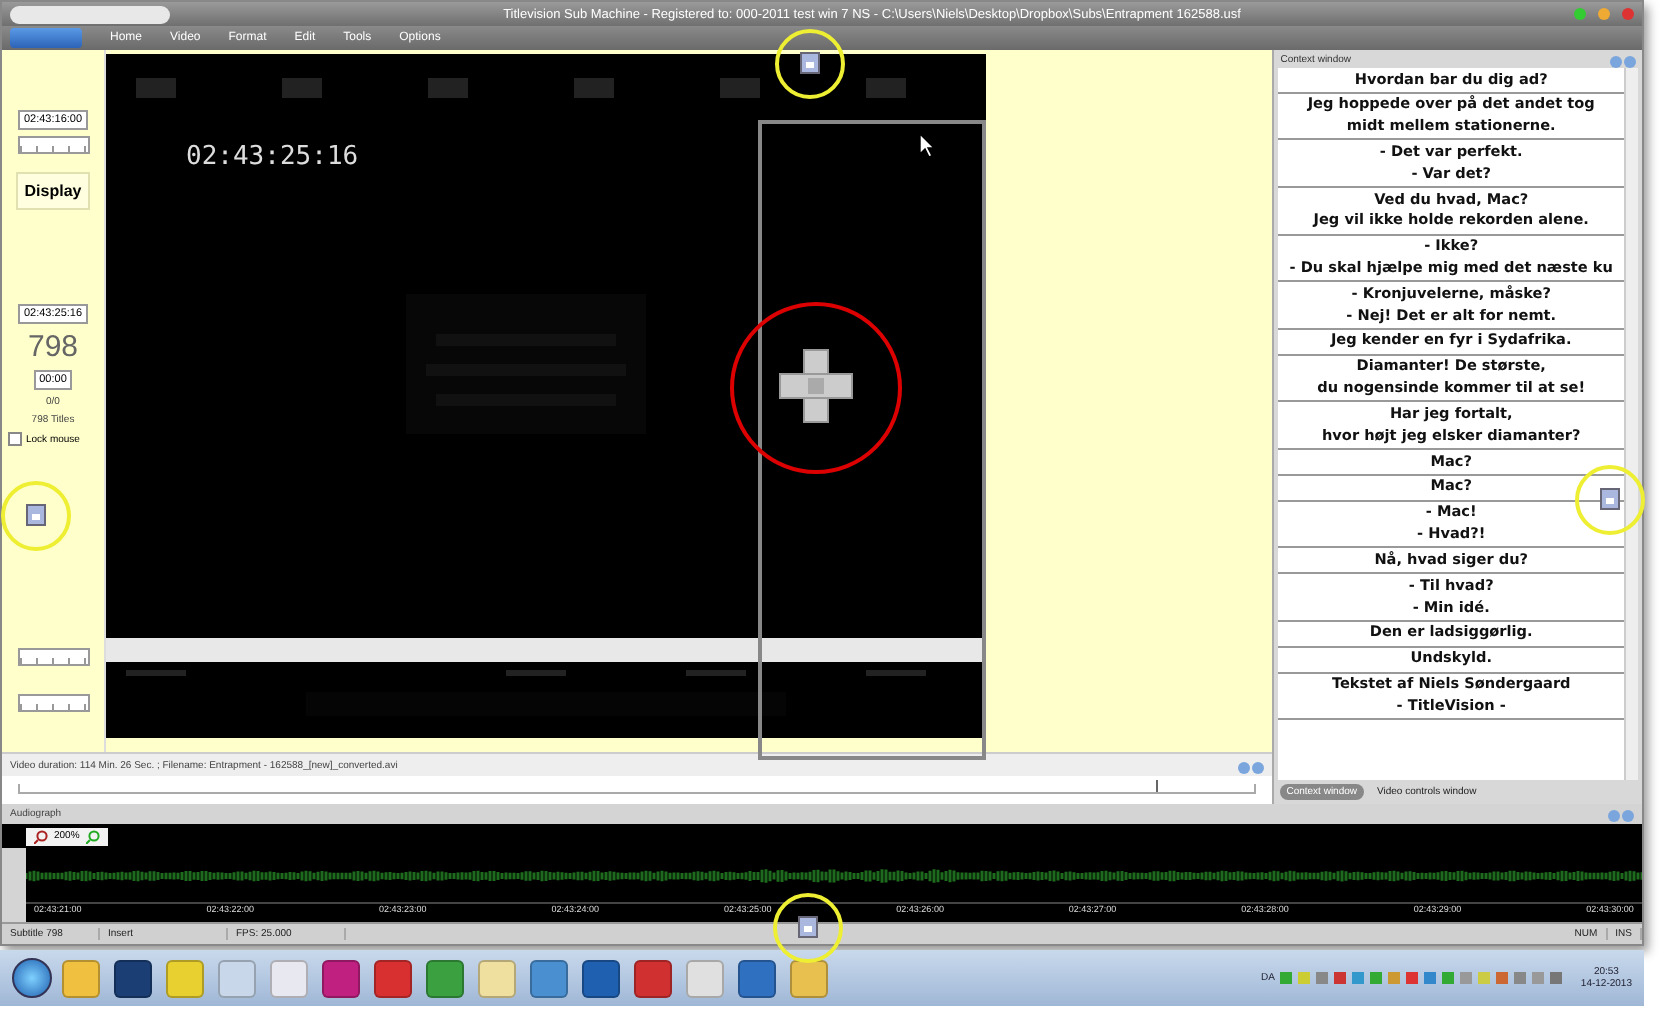 This screenshot has width=1664, height=1016. Describe the element at coordinates (53, 347) in the screenshot. I see `subtitle-number: 798` at that location.